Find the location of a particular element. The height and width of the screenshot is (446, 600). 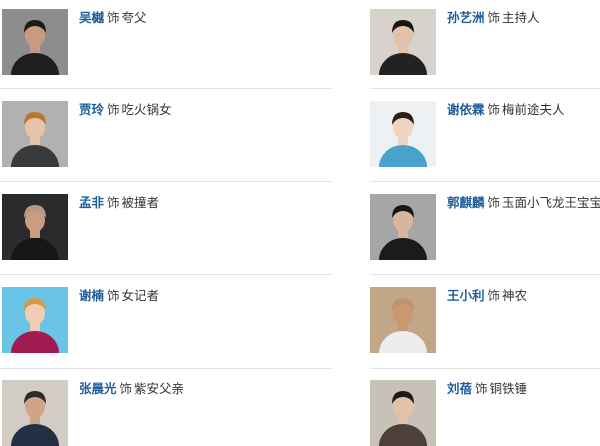

cast-caption: 张晨光饰紫安父亲 is located at coordinates (131, 389).